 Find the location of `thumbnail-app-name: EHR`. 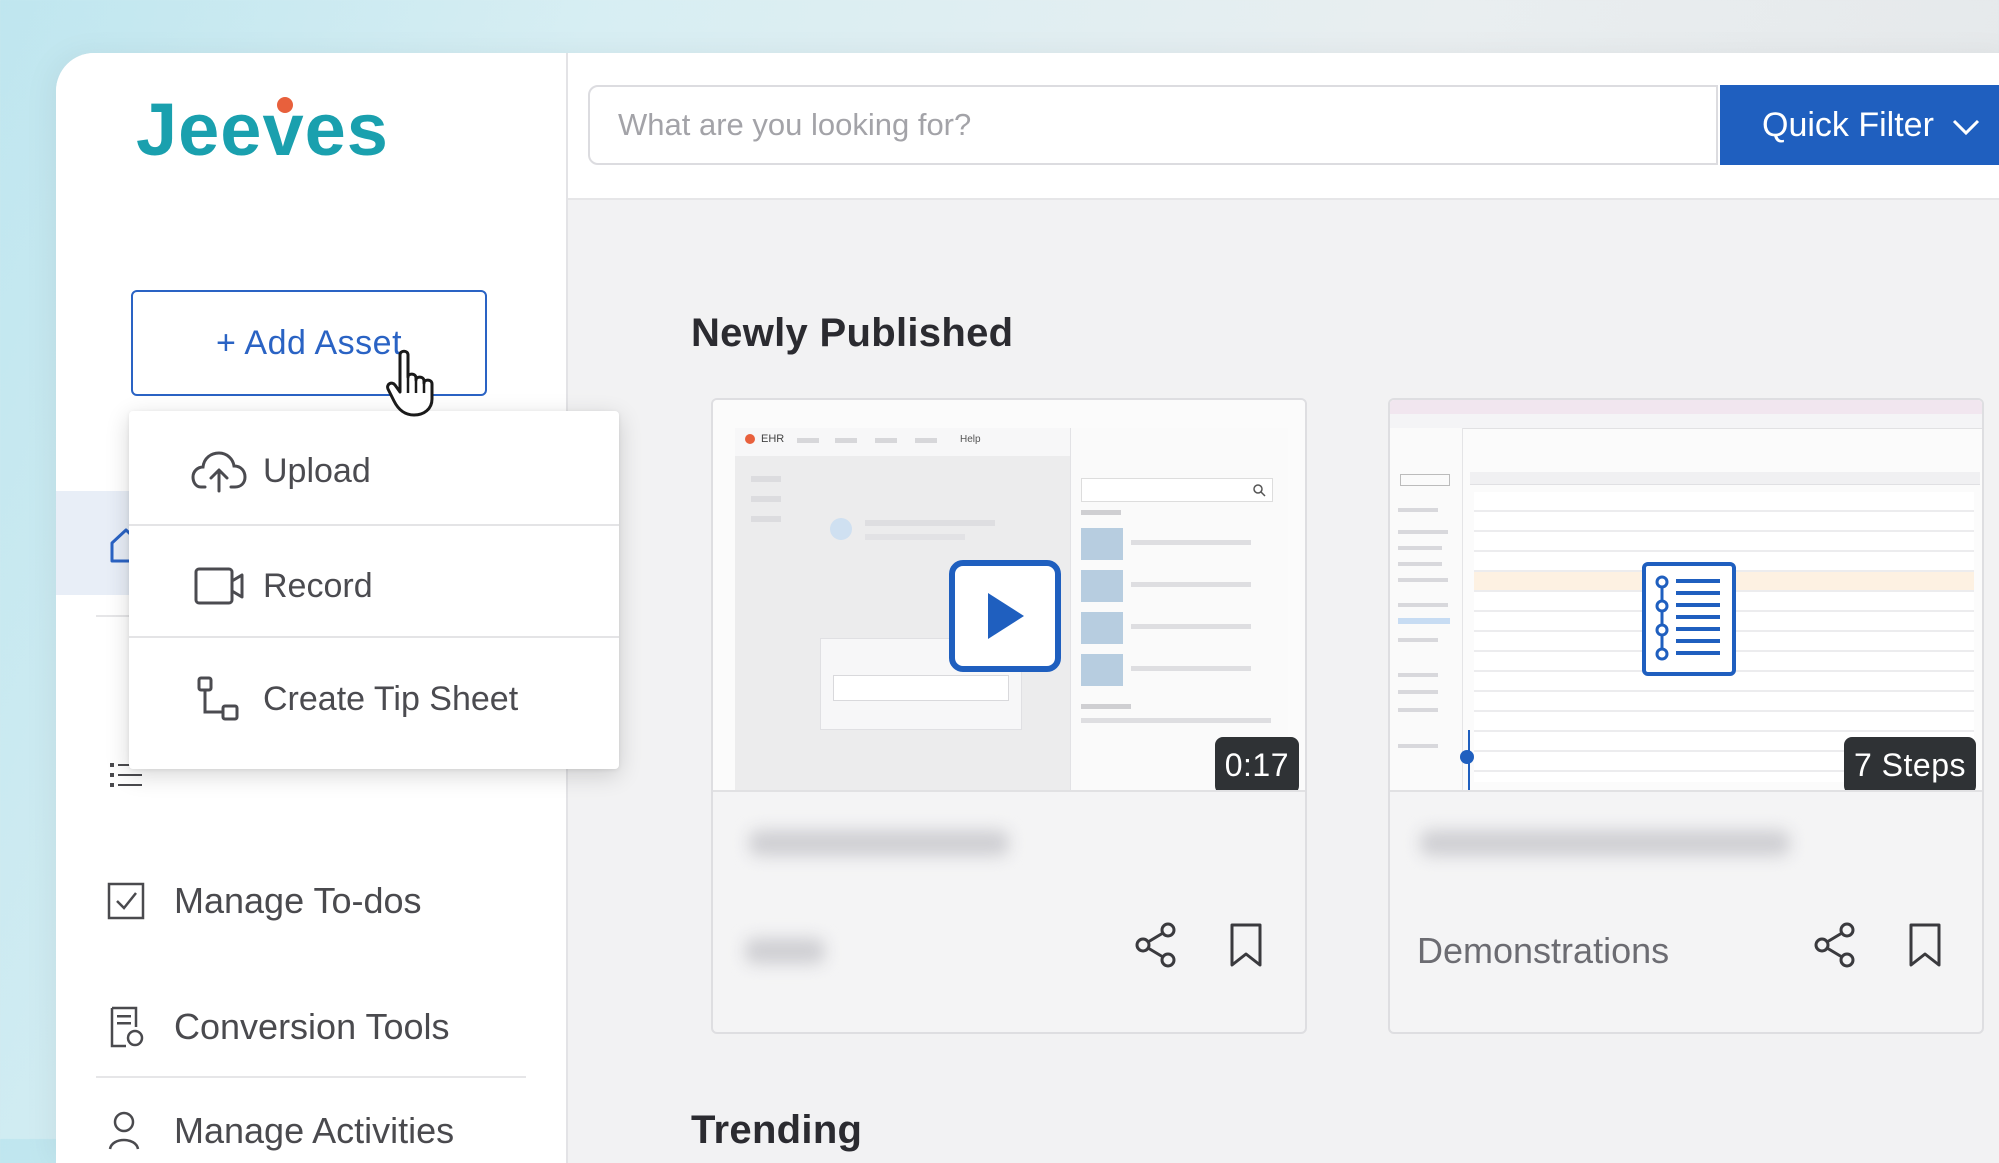

thumbnail-app-name: EHR is located at coordinates (773, 439).